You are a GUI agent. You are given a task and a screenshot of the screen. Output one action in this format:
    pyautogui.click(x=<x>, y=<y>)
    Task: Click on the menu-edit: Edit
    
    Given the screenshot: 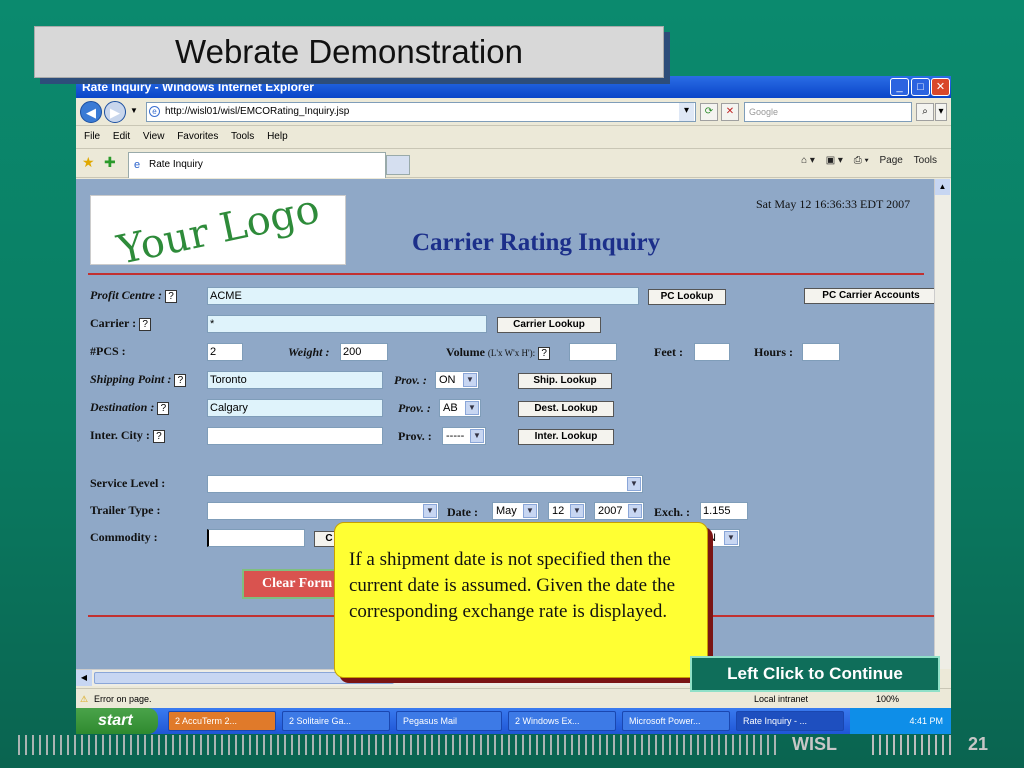 What is the action you would take?
    pyautogui.click(x=121, y=136)
    